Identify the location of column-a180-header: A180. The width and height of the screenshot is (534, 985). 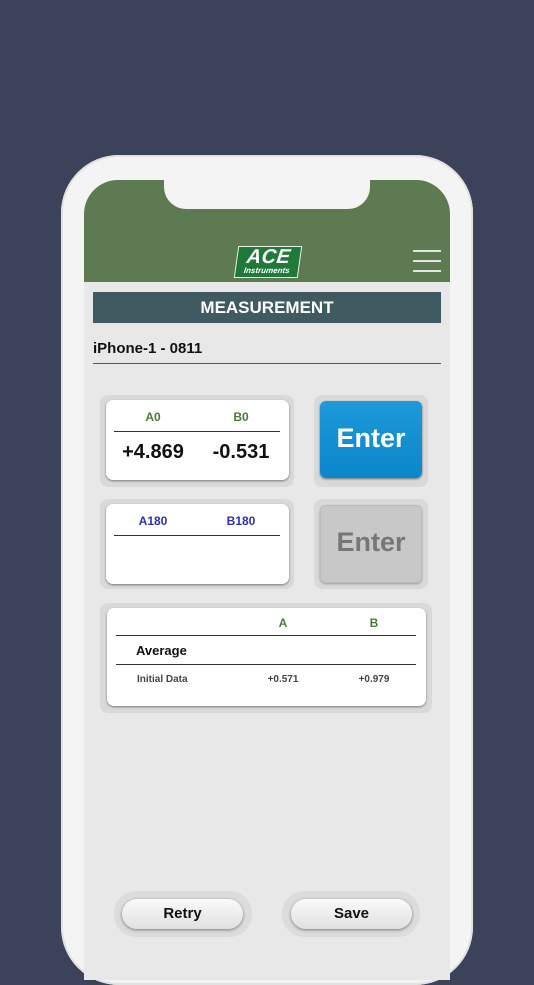
(153, 521).